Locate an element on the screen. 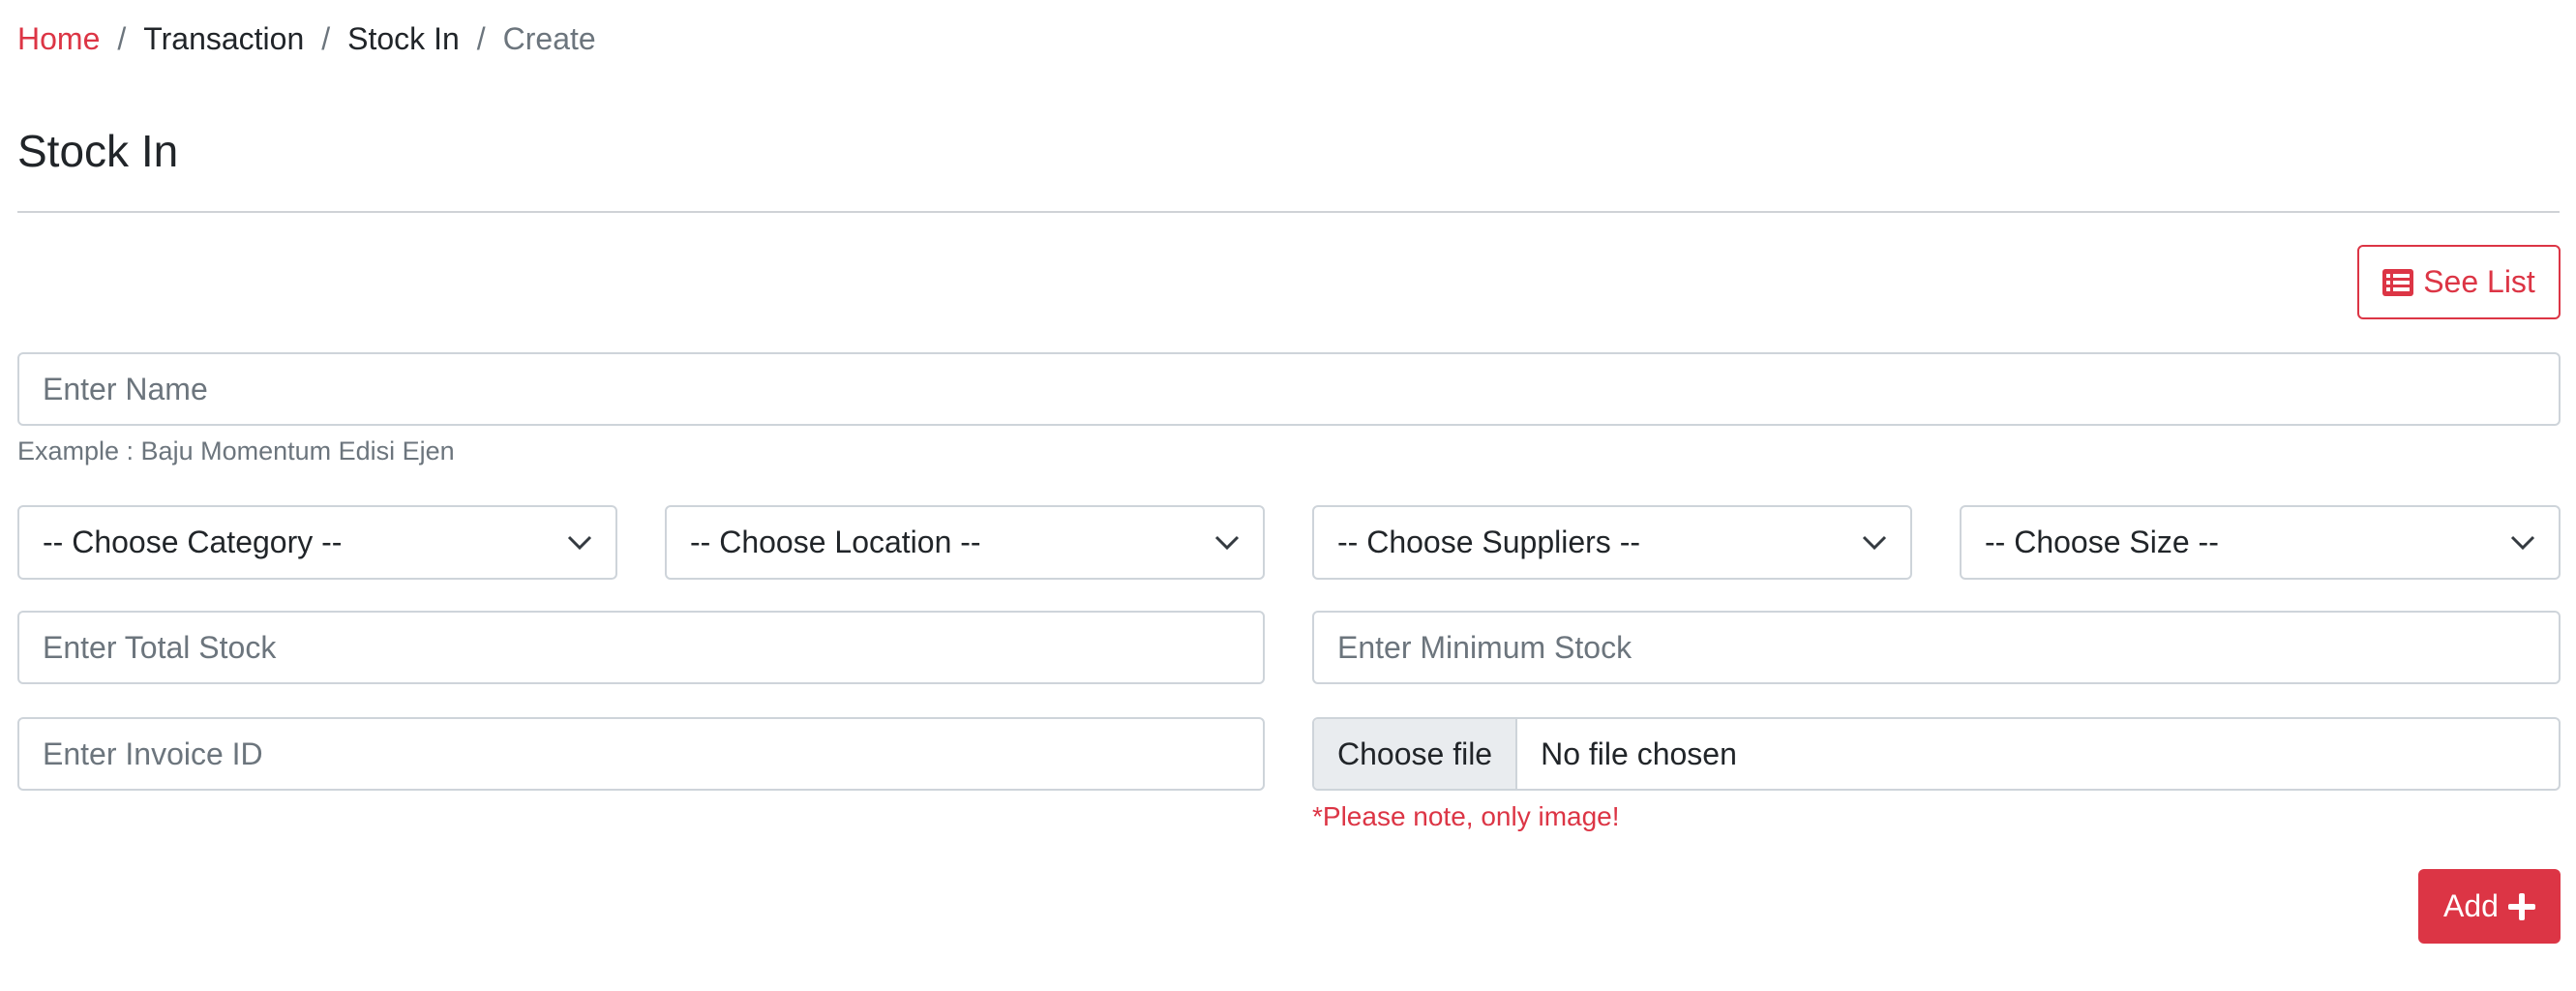 The height and width of the screenshot is (991, 2576). invoice-input is located at coordinates (641, 754).